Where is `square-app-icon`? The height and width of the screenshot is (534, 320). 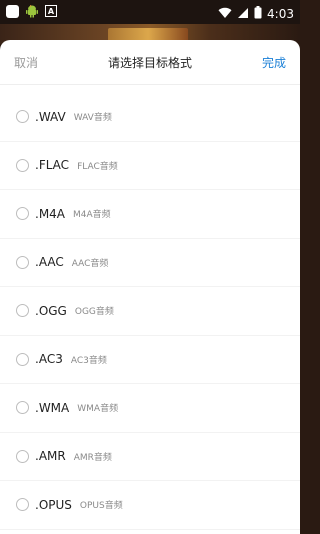
square-app-icon is located at coordinates (12, 11).